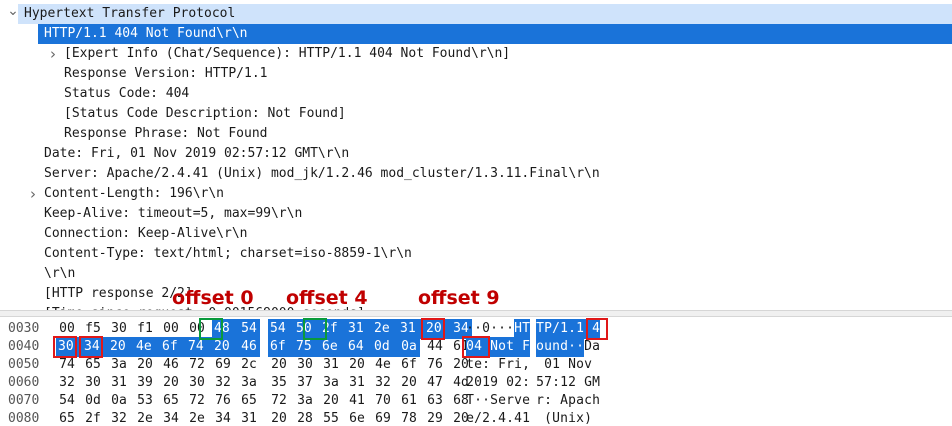 The image size is (952, 426). I want to click on hex-byte: 64, so click(359, 347).